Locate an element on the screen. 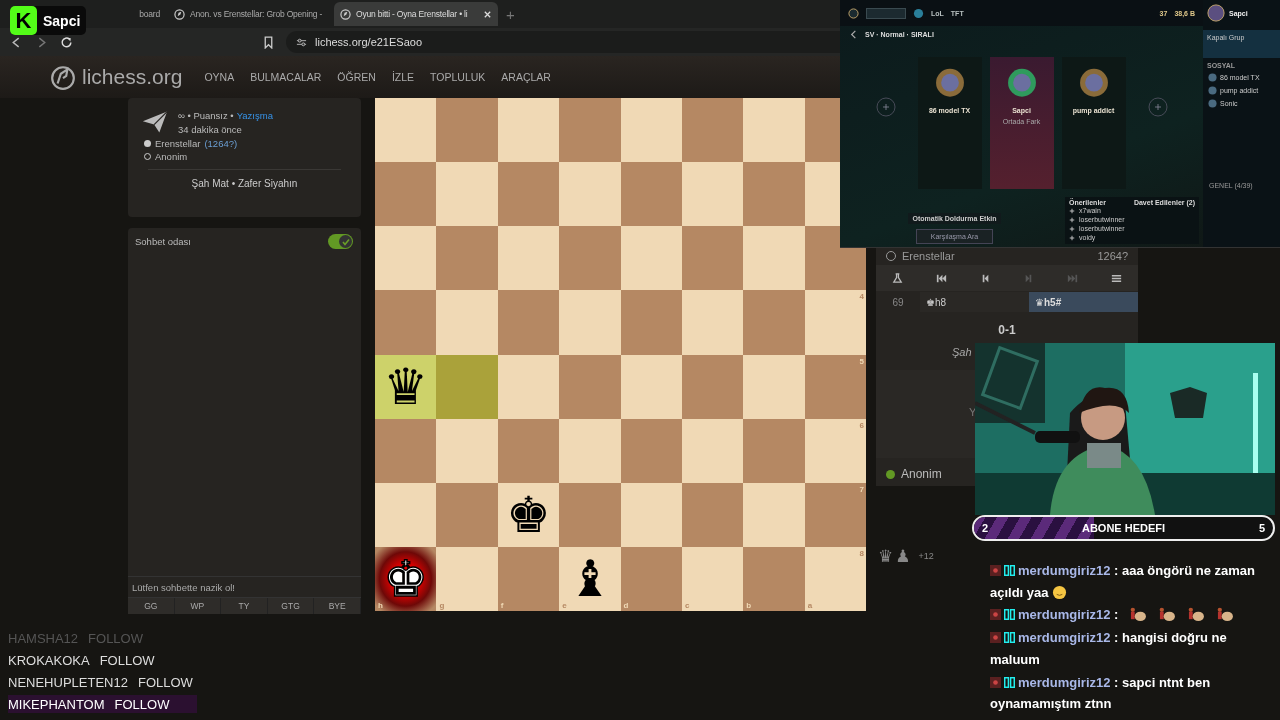 This screenshot has height=720, width=1280. player-rating: 1264? is located at coordinates (1112, 256).